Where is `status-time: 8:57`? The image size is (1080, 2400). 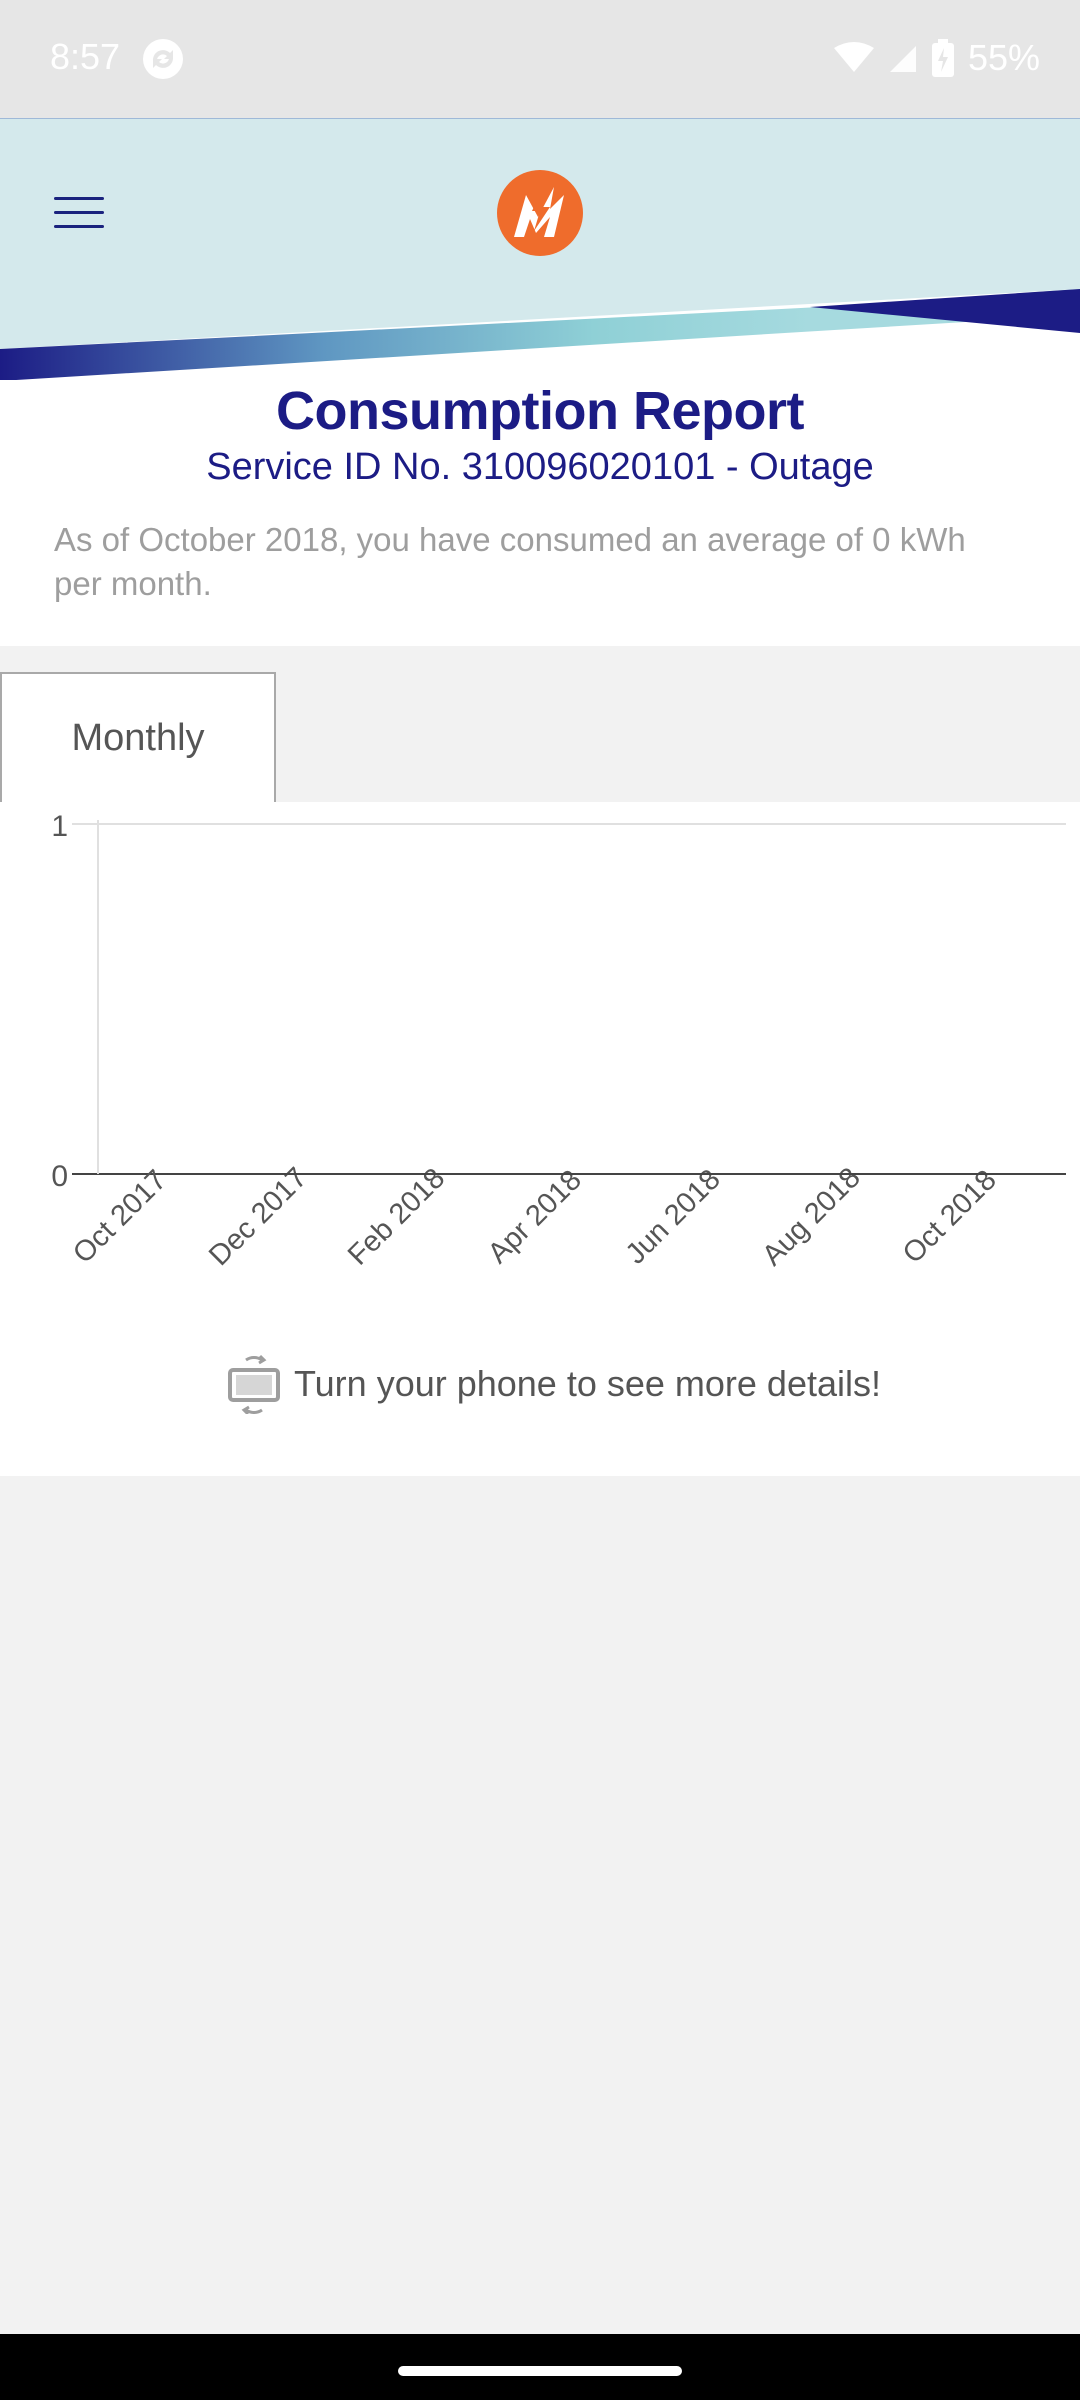
status-time: 8:57 is located at coordinates (85, 56).